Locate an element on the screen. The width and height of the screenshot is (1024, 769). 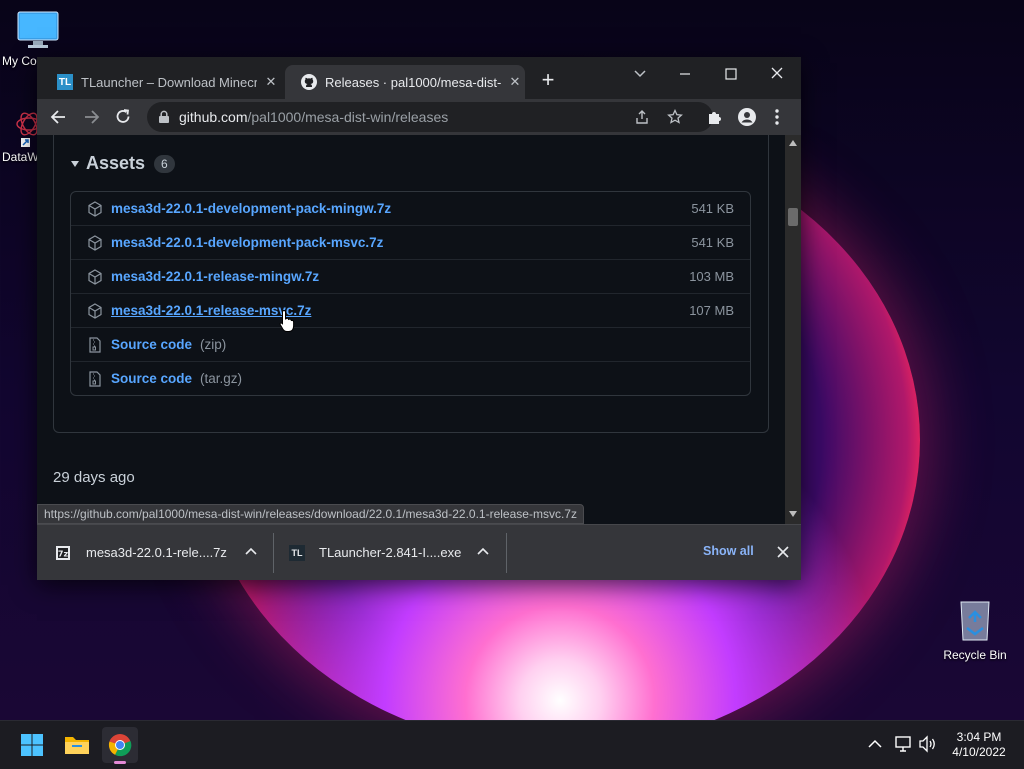
tab-tlauncher: TL TLauncher – Download Minecraft ✕ is located at coordinates (163, 82).